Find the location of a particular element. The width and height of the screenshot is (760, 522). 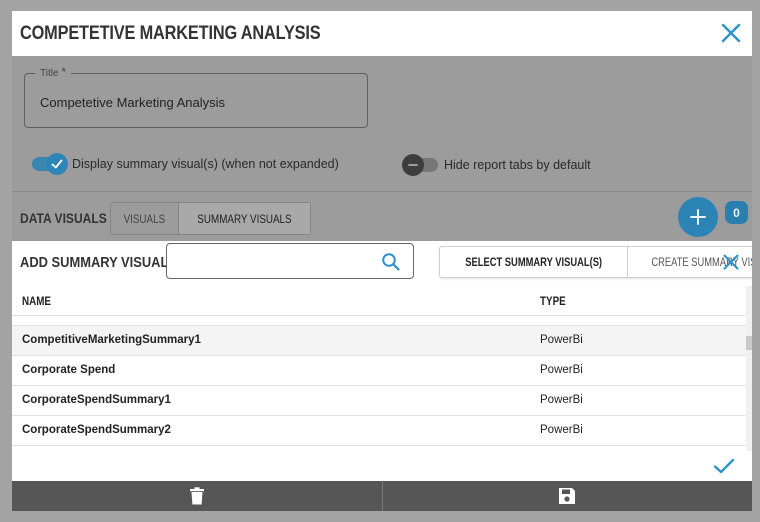

row-name: CorporateSpendSummary1 is located at coordinates (96, 400).